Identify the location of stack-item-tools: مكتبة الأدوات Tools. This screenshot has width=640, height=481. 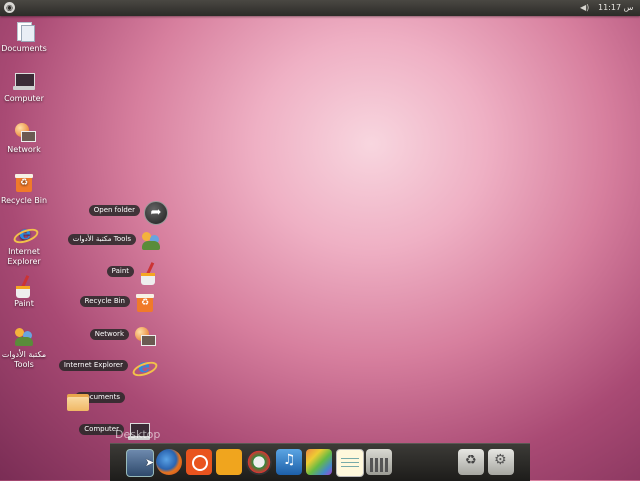
(113, 240).